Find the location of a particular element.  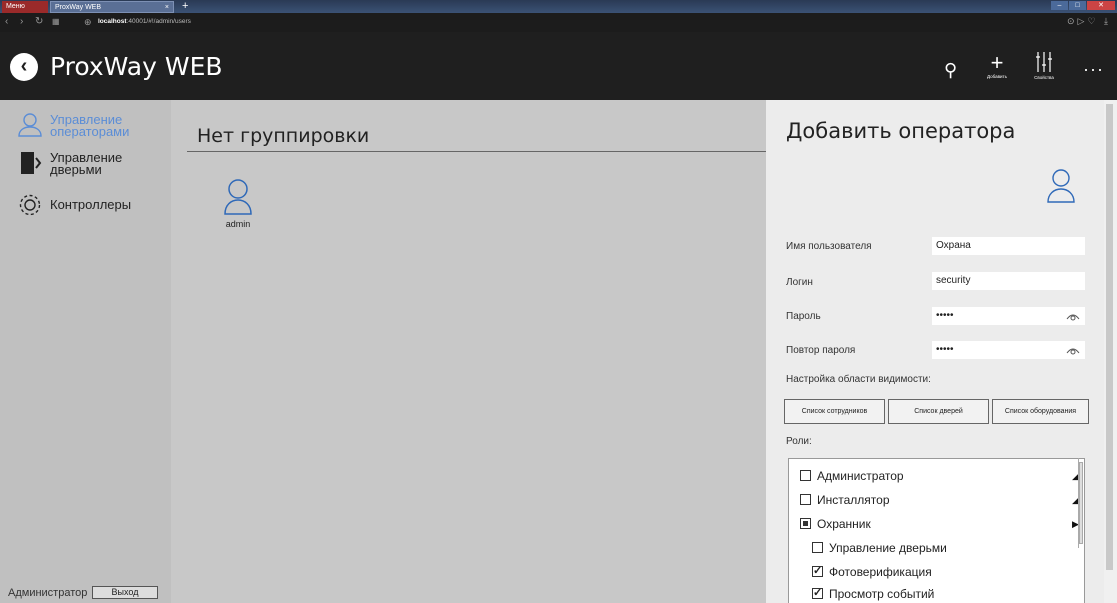

user-name: admin is located at coordinates (238, 224).